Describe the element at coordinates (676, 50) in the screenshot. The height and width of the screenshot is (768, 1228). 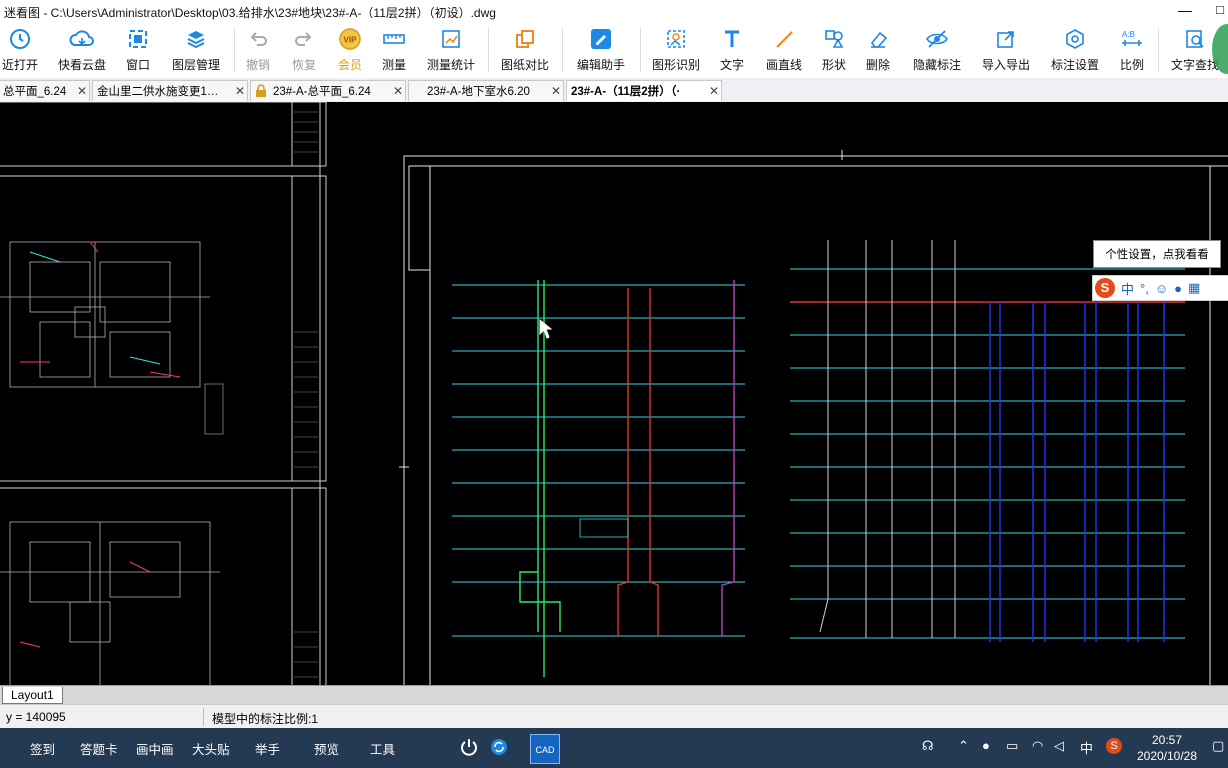
I see `shape-recognize-button: 图形识别` at that location.